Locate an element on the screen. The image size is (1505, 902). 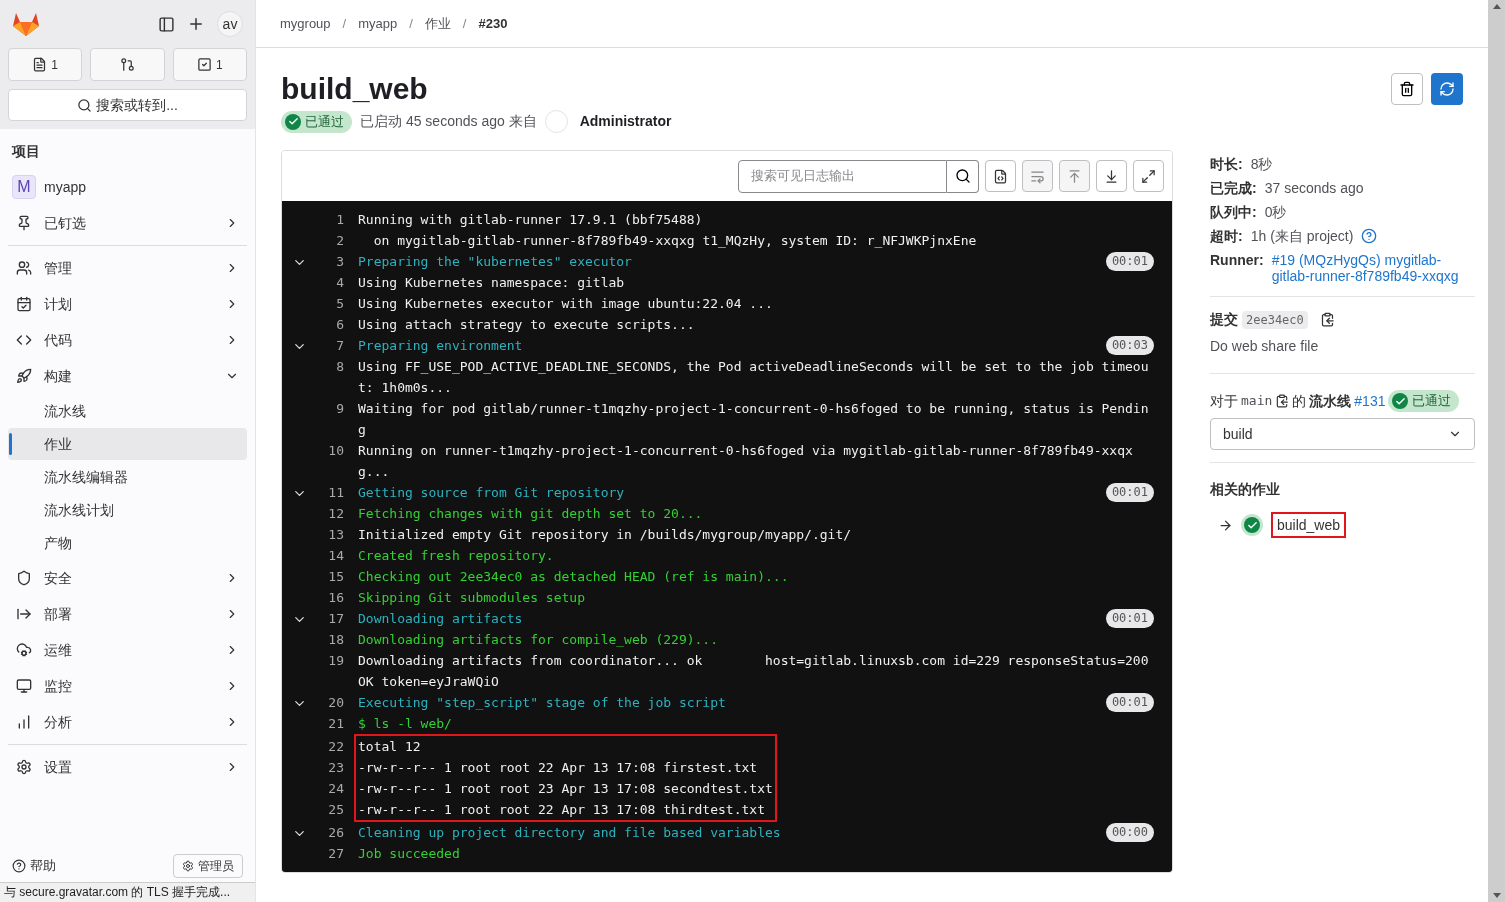
pipeline-prefix: 对于 is located at coordinates (1224, 401).